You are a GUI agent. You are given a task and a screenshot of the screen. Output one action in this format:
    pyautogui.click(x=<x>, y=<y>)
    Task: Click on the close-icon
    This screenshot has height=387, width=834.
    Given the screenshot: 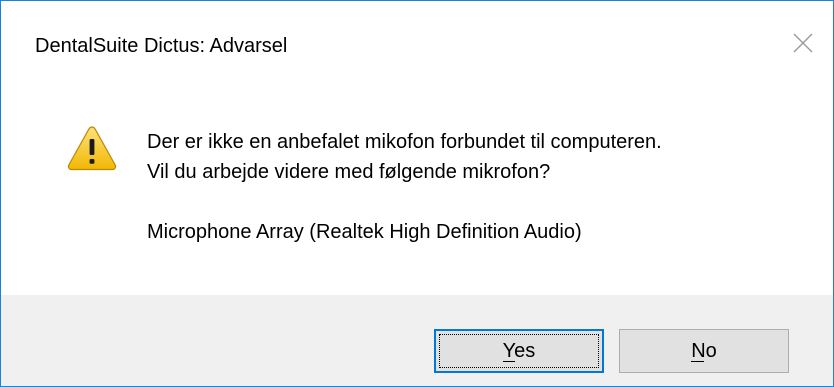 What is the action you would take?
    pyautogui.click(x=803, y=43)
    